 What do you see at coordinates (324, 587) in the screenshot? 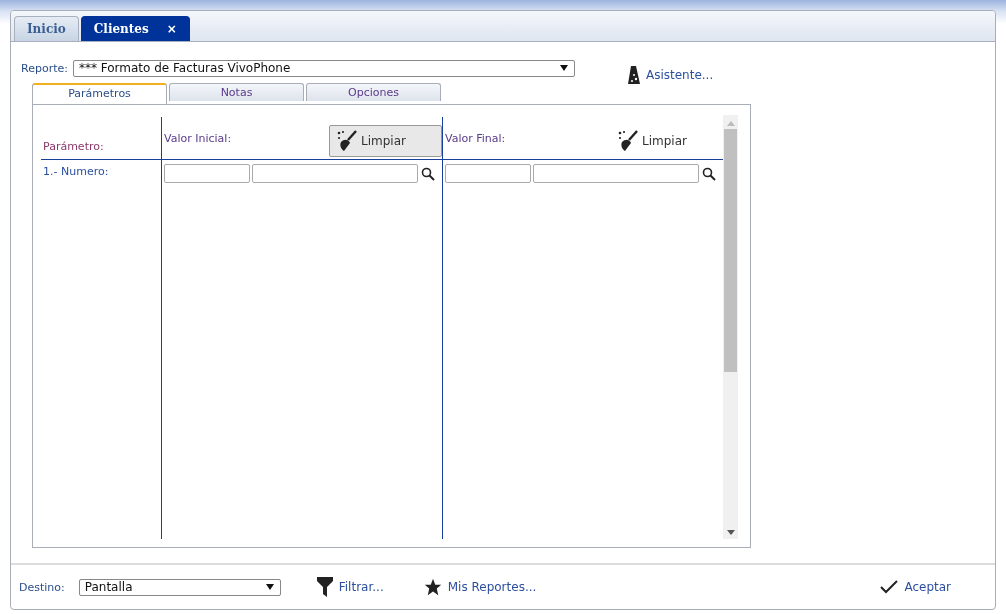
I see `funnel-icon` at bounding box center [324, 587].